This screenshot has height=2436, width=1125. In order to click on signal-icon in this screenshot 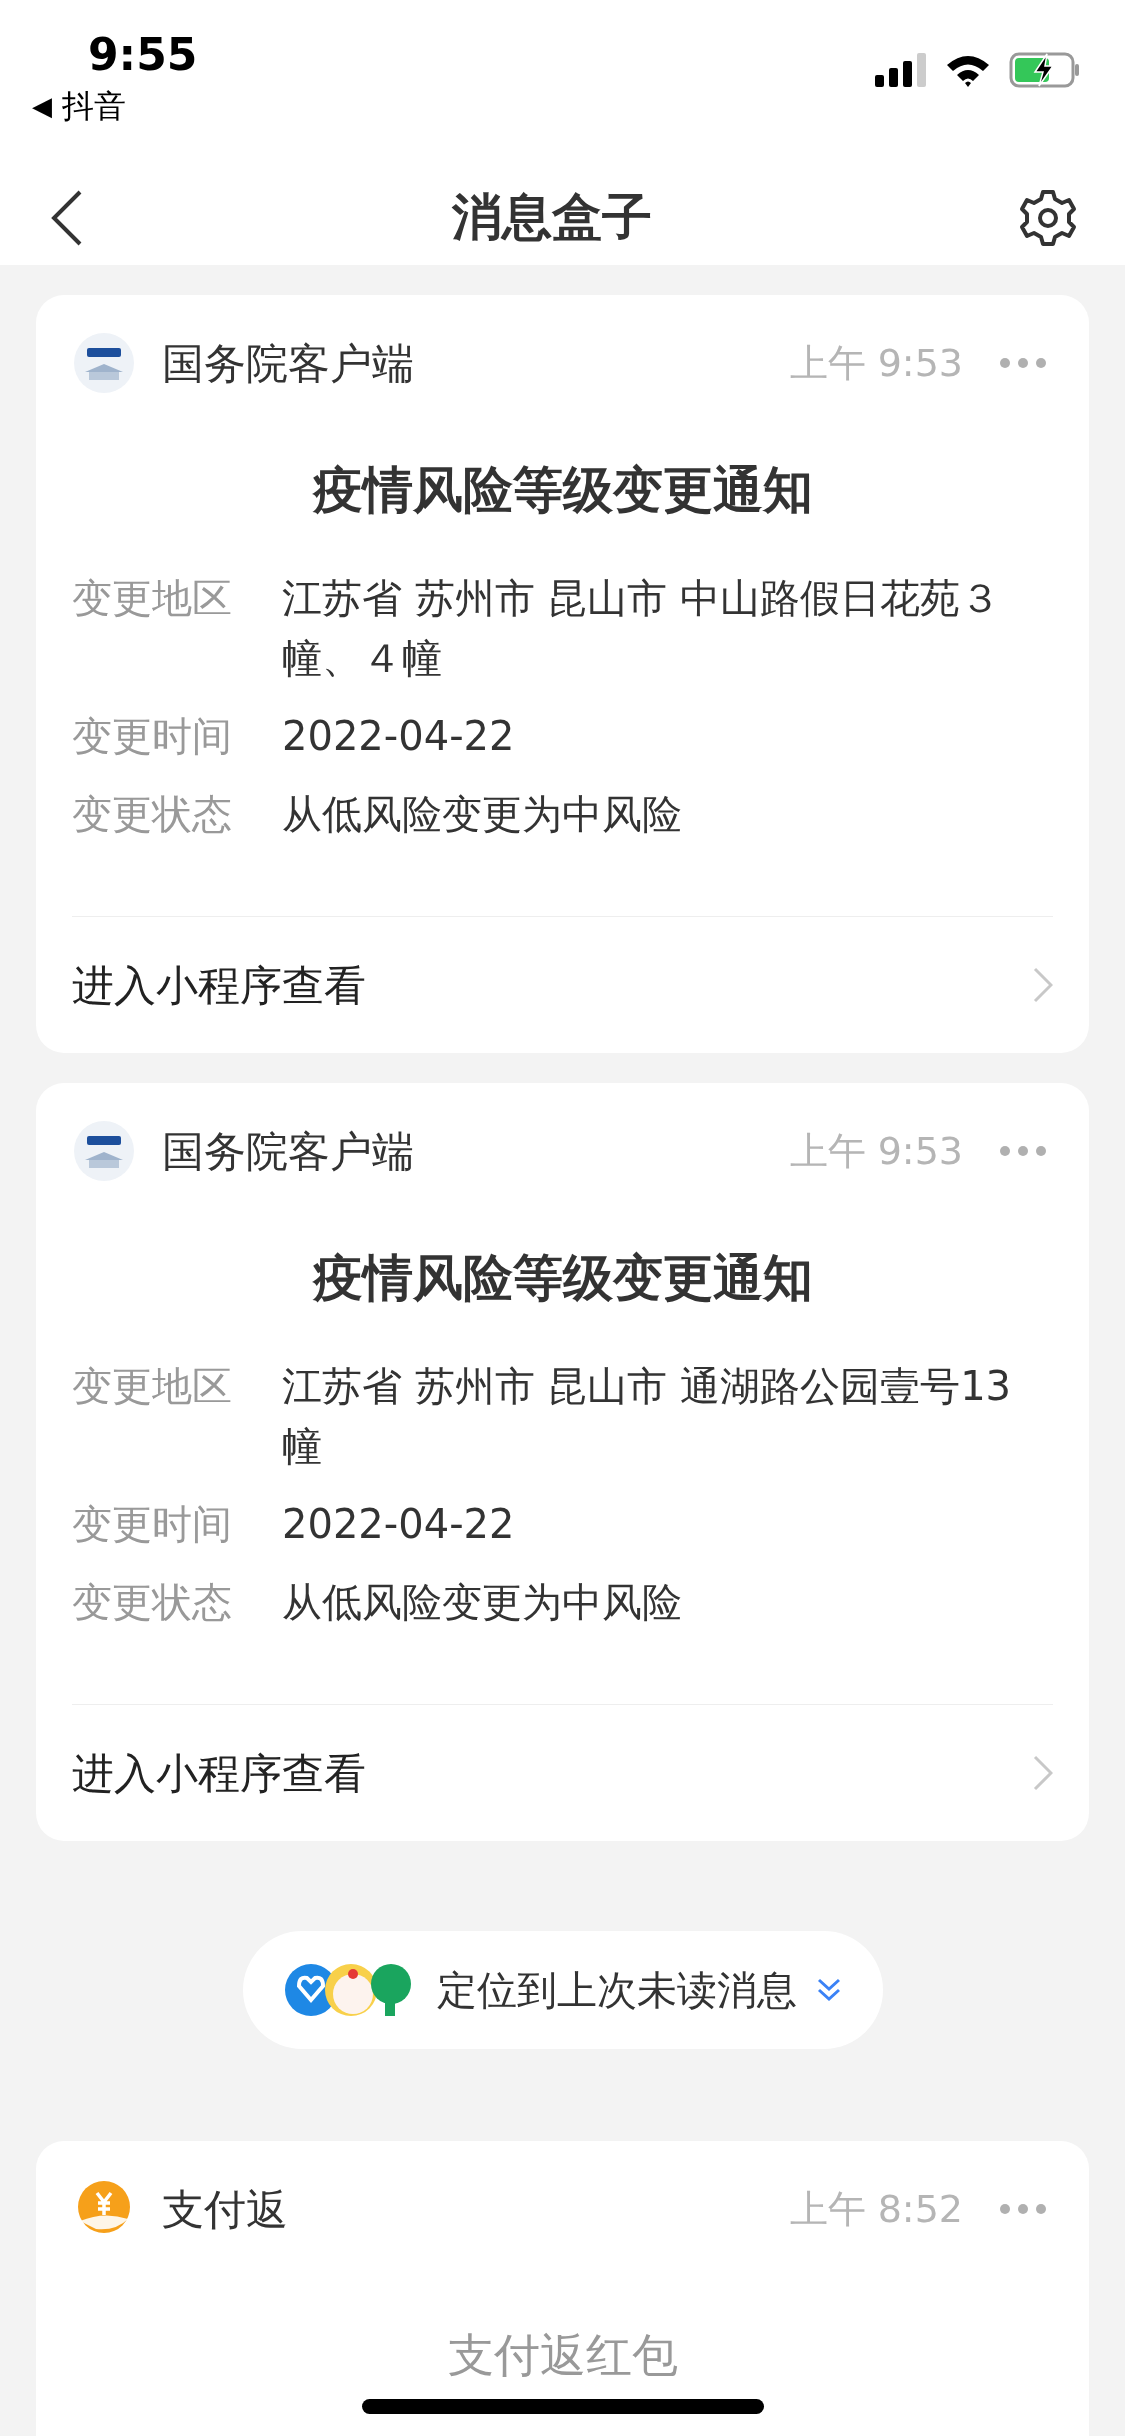, I will do `click(901, 70)`.